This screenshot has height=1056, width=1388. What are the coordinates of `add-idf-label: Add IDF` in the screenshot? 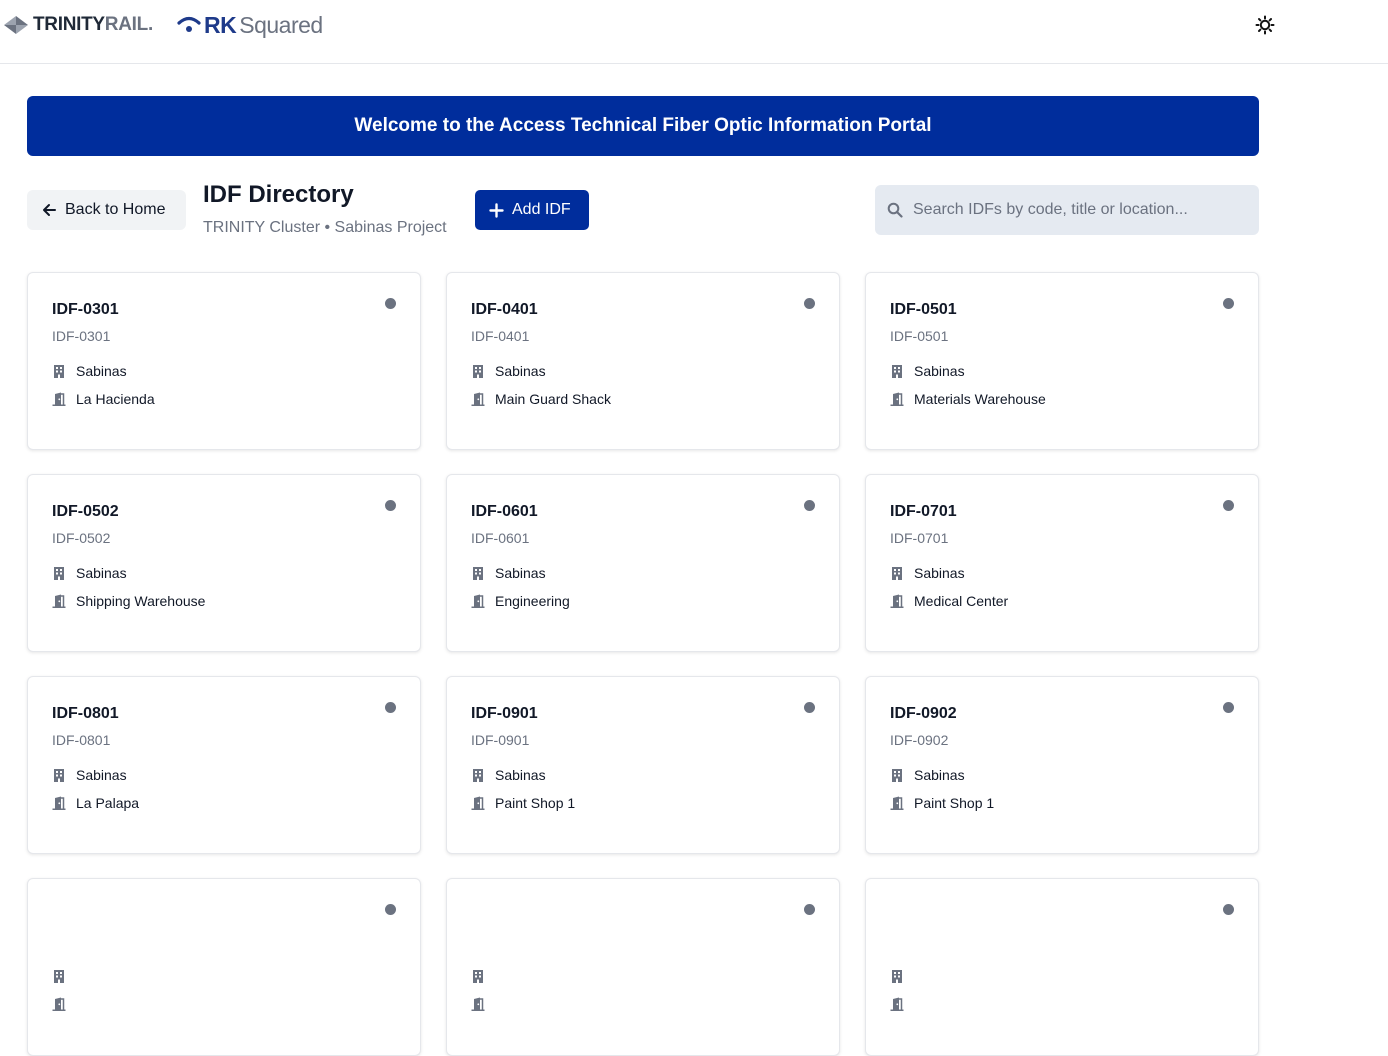 It's located at (541, 209).